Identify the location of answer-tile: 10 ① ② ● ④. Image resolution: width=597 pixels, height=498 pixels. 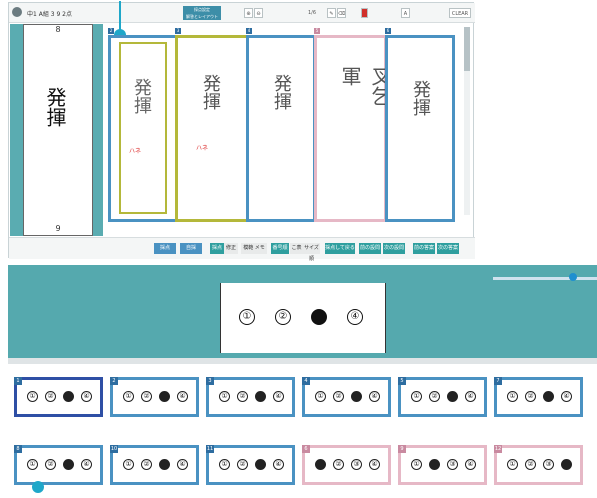
(154, 465).